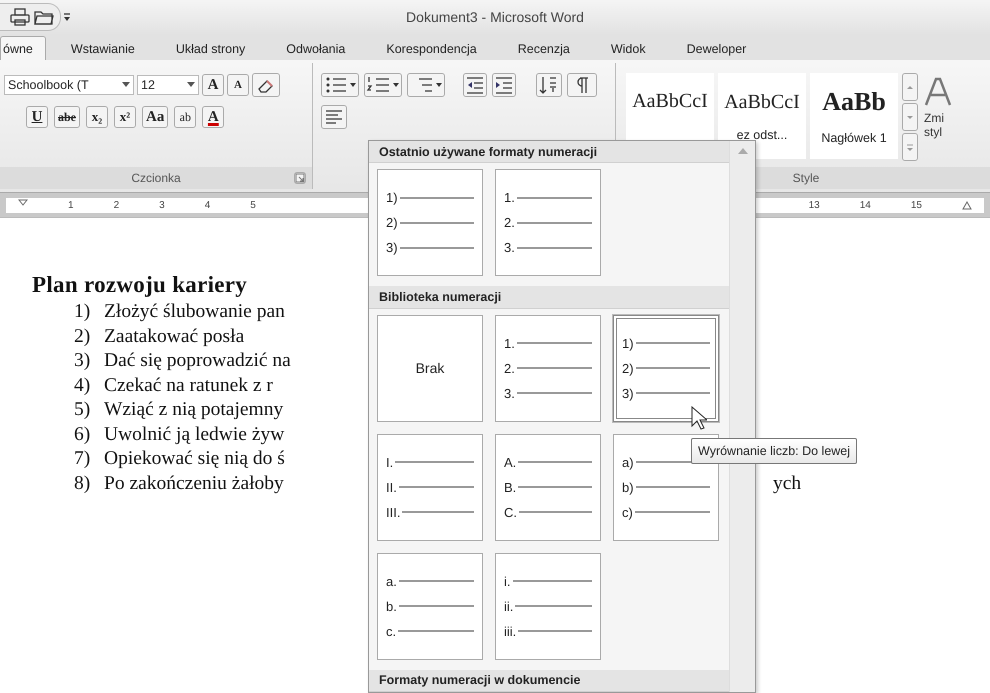 The height and width of the screenshot is (693, 990). Describe the element at coordinates (475, 85) in the screenshot. I see `decrease-indent-icon` at that location.